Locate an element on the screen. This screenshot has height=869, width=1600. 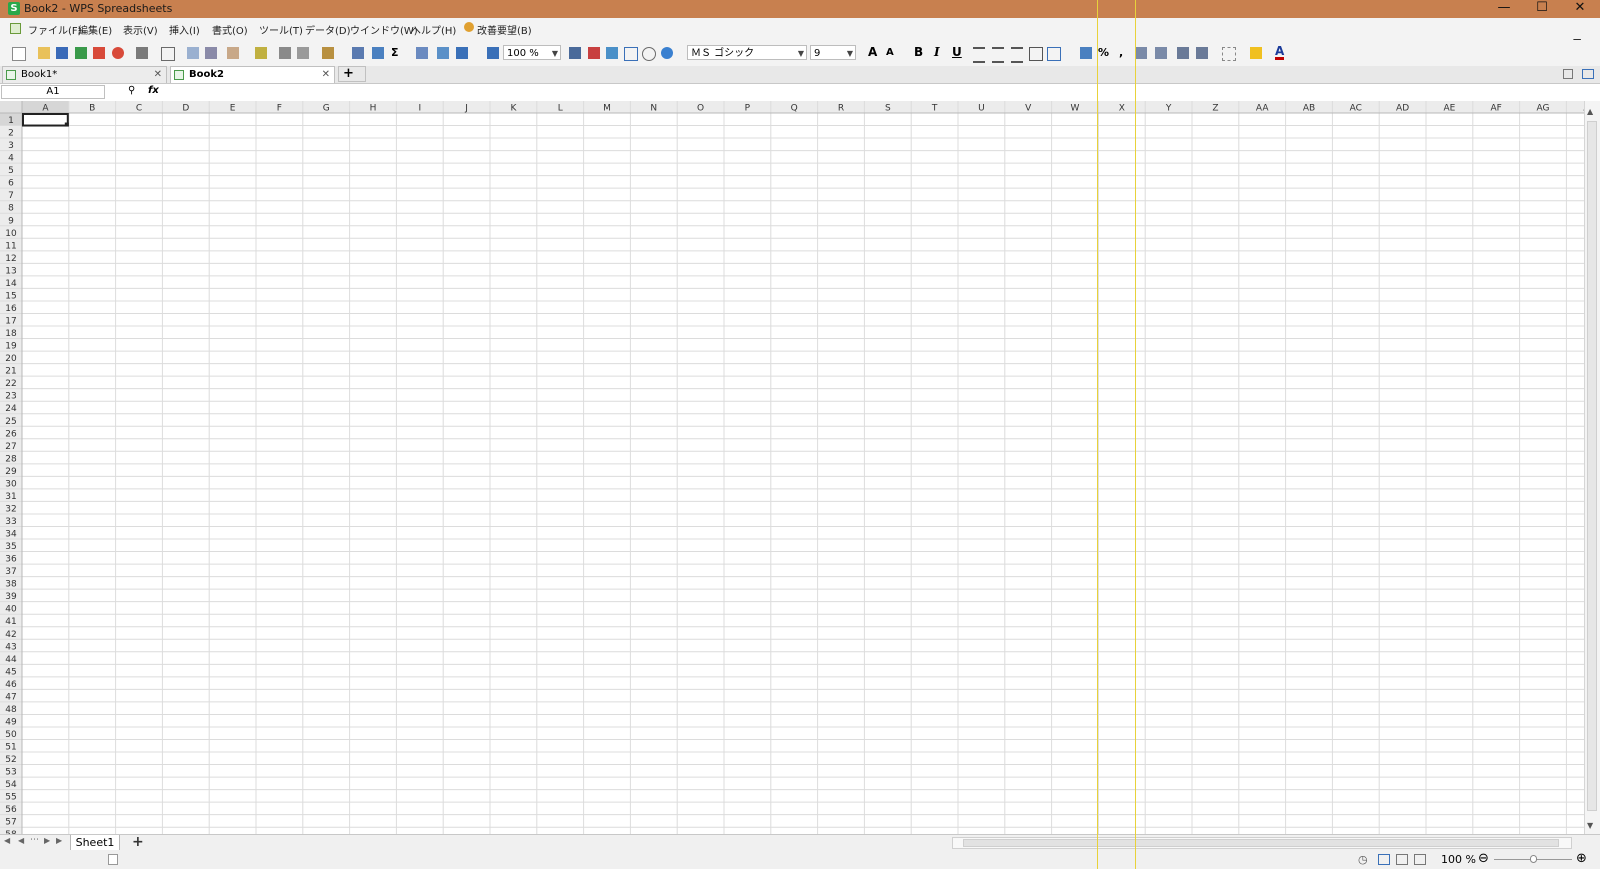
column-header-E: E is located at coordinates (233, 109).